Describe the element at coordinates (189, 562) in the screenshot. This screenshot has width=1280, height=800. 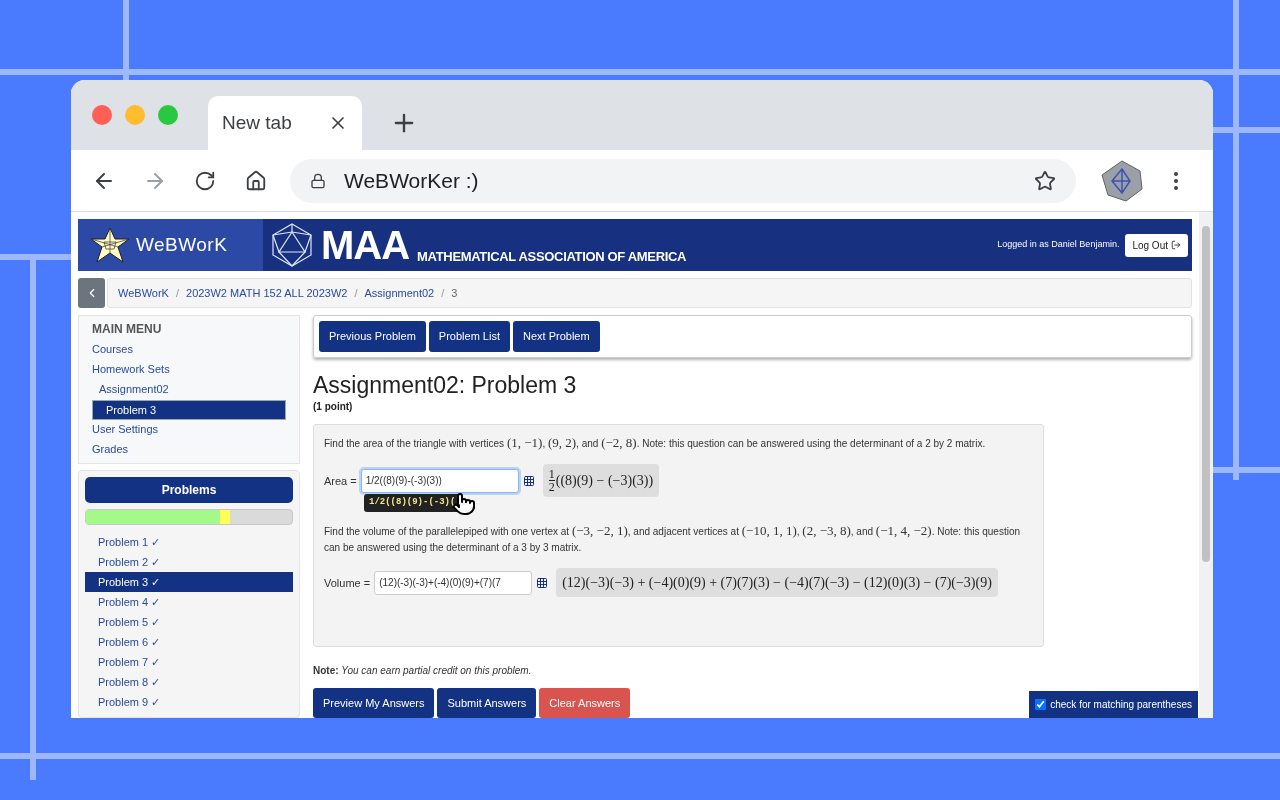
I see `problem-link: Problem 2 ✓` at that location.